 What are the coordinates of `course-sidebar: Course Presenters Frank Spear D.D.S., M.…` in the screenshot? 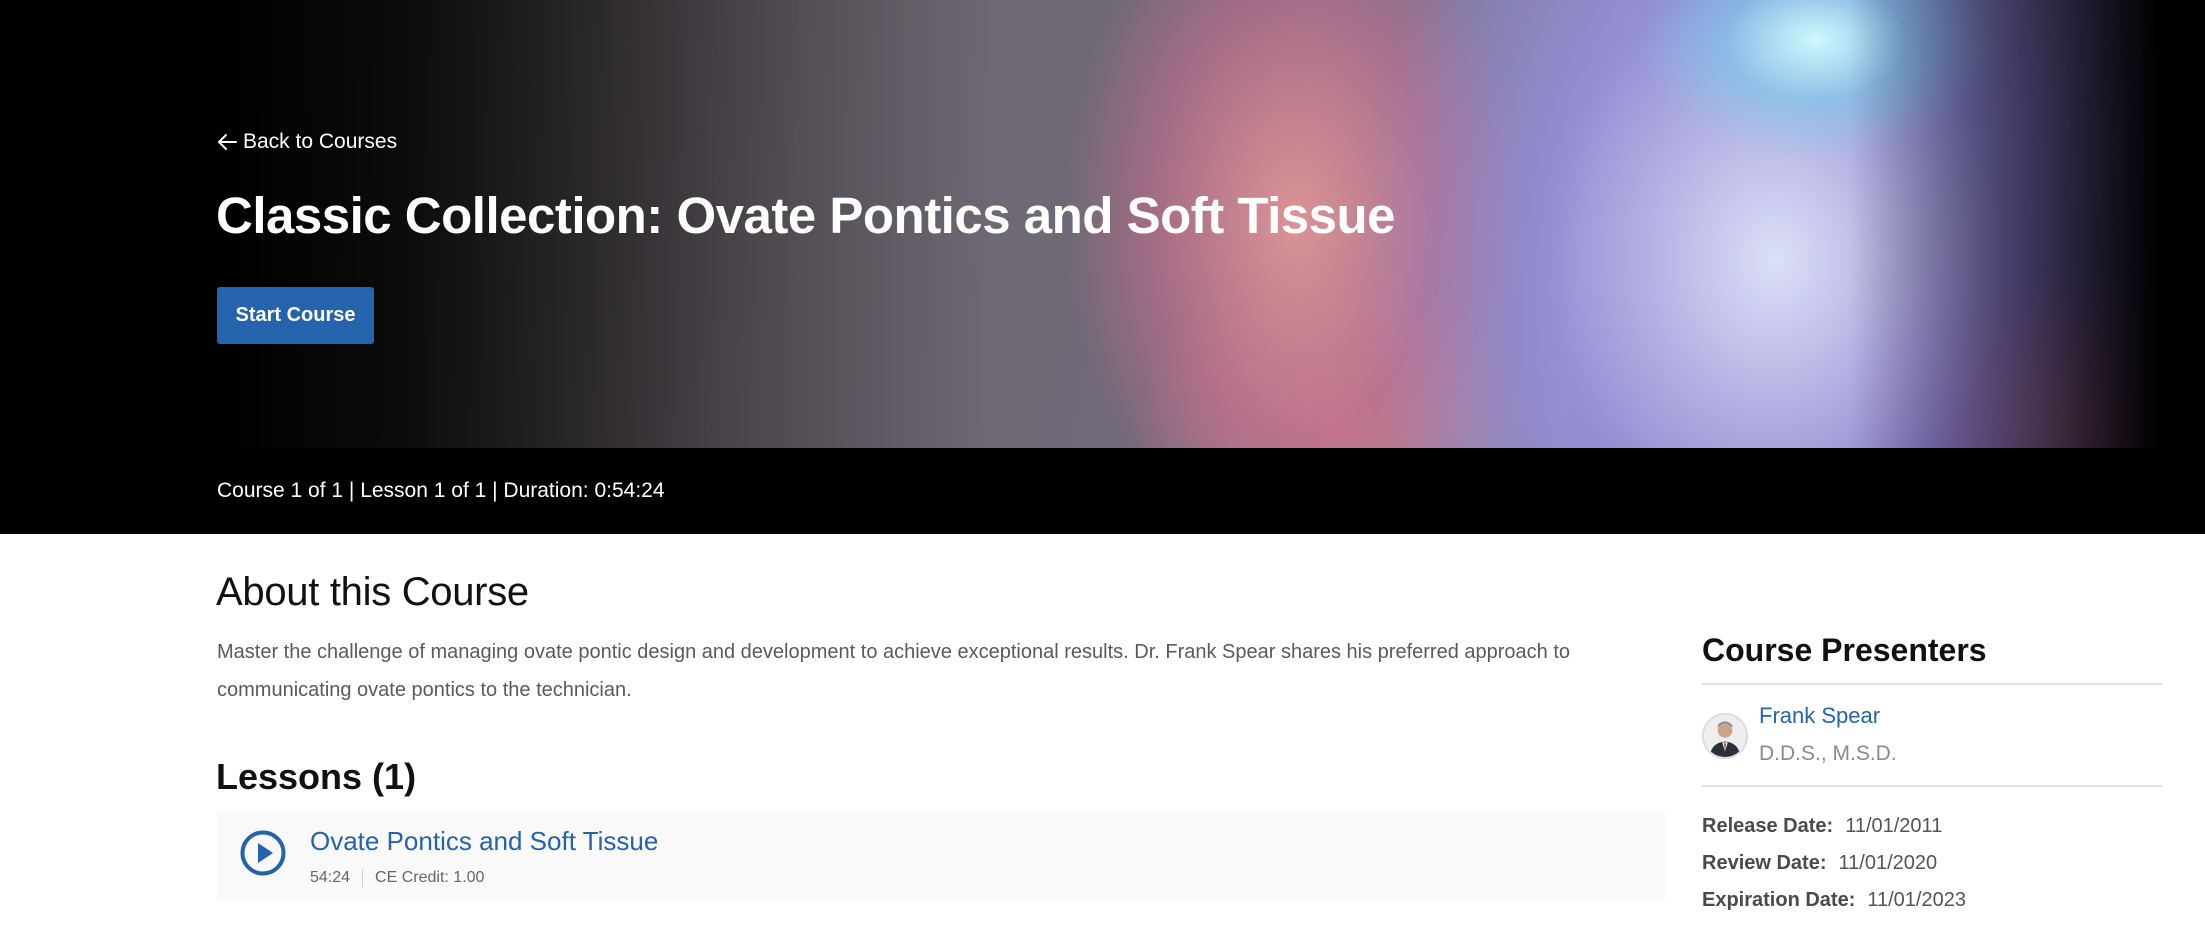 It's located at (1932, 773).